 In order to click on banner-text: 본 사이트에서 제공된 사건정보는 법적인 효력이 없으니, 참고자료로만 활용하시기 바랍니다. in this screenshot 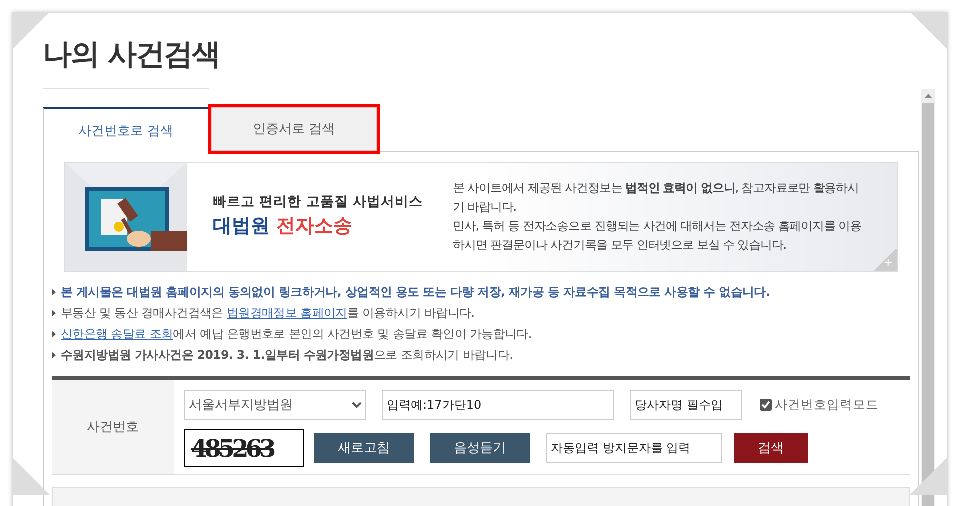, I will do `click(656, 198)`.